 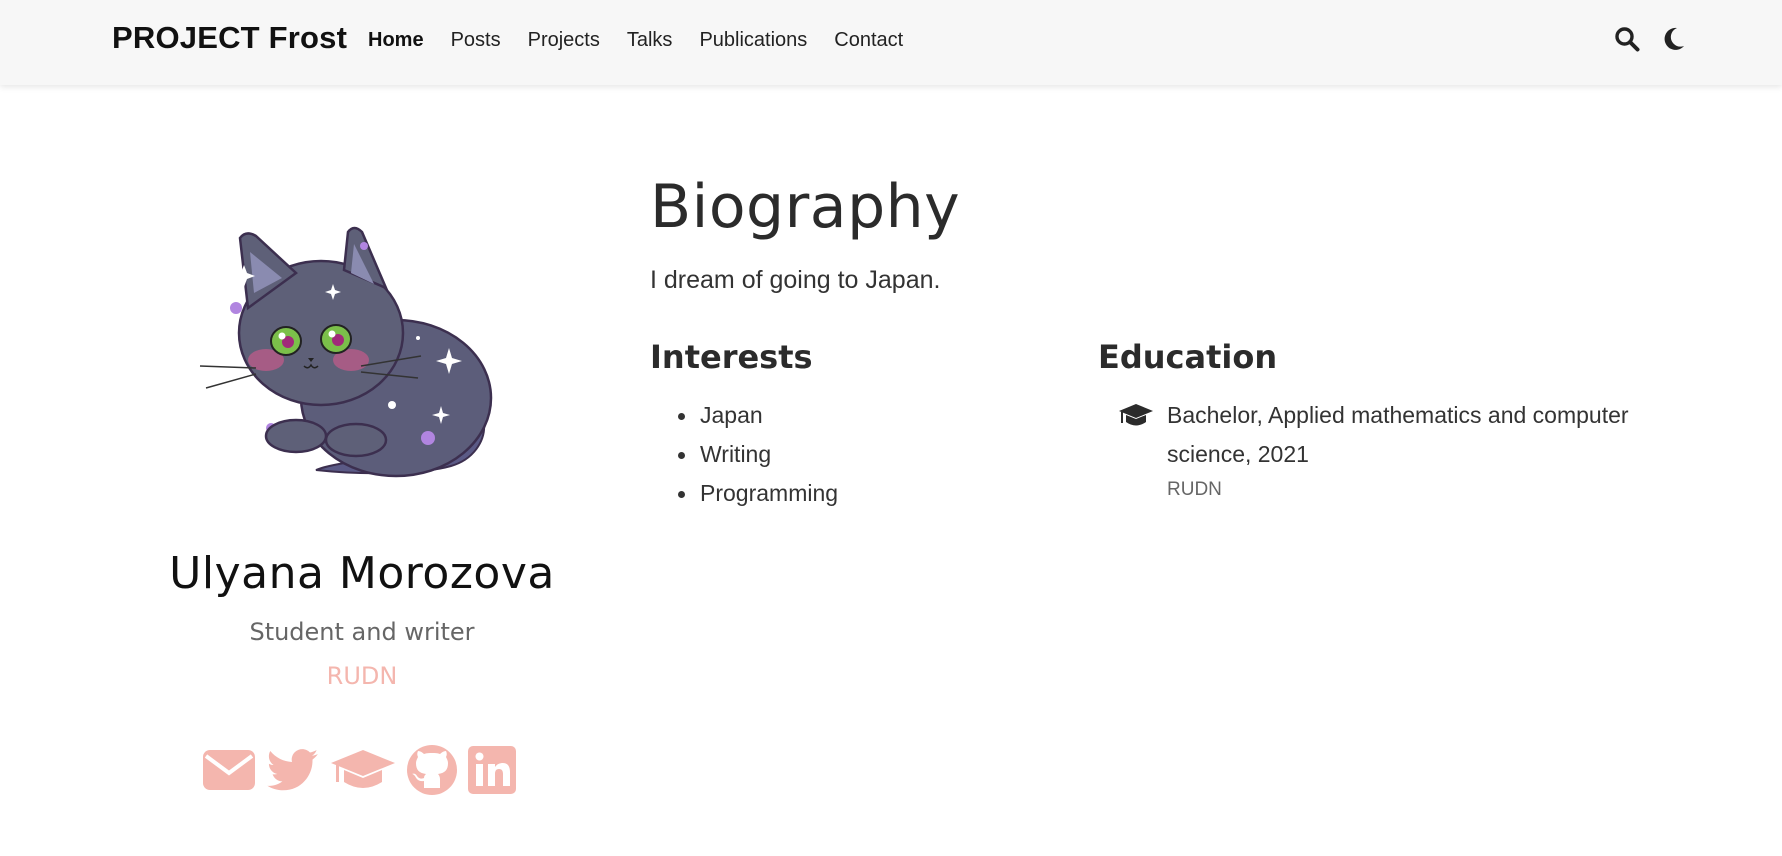 What do you see at coordinates (492, 770) in the screenshot?
I see `linkedin-icon` at bounding box center [492, 770].